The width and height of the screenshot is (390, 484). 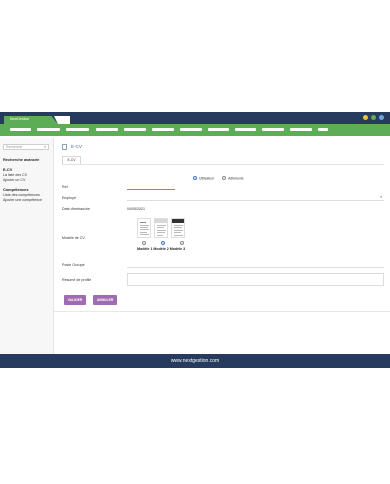 I want to click on hire-date-input: 04/05/2021, so click(x=136, y=209).